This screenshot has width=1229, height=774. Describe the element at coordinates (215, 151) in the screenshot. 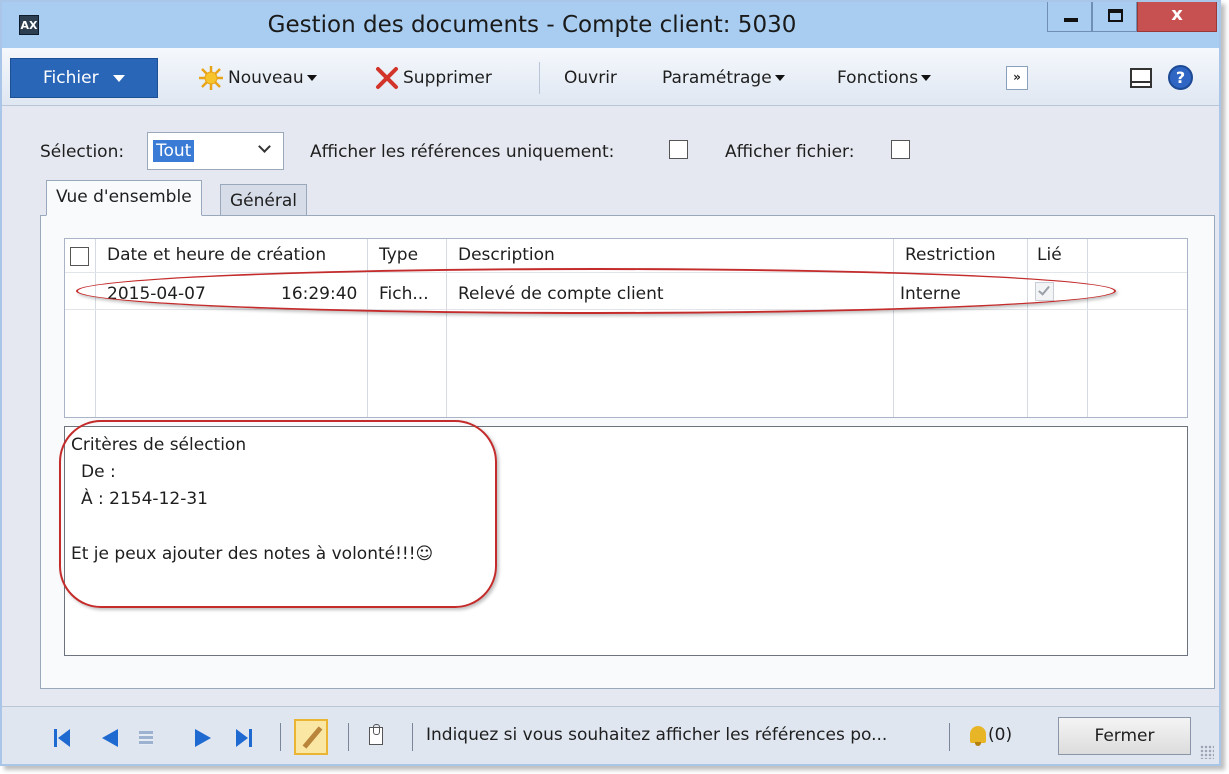

I see `selection-dropdown: Tout` at that location.